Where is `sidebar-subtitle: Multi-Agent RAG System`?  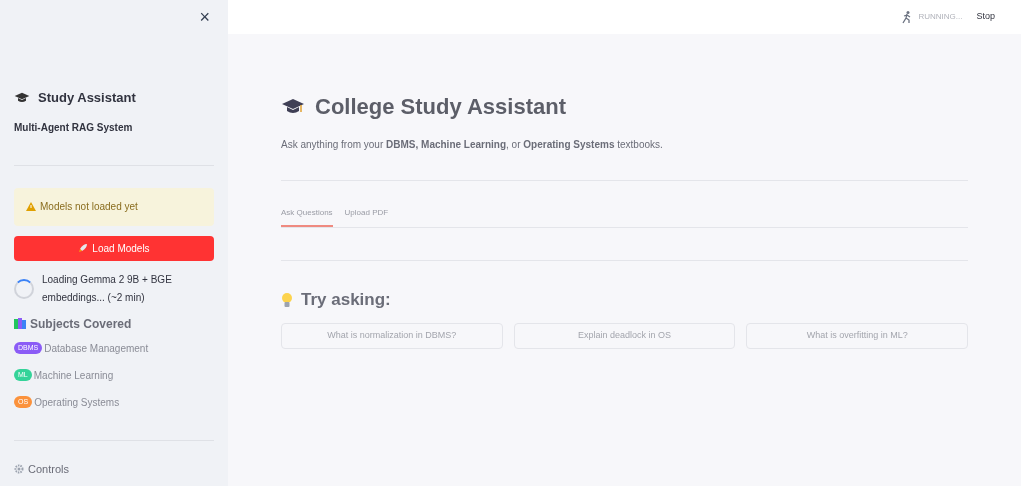 sidebar-subtitle: Multi-Agent RAG System is located at coordinates (74, 127).